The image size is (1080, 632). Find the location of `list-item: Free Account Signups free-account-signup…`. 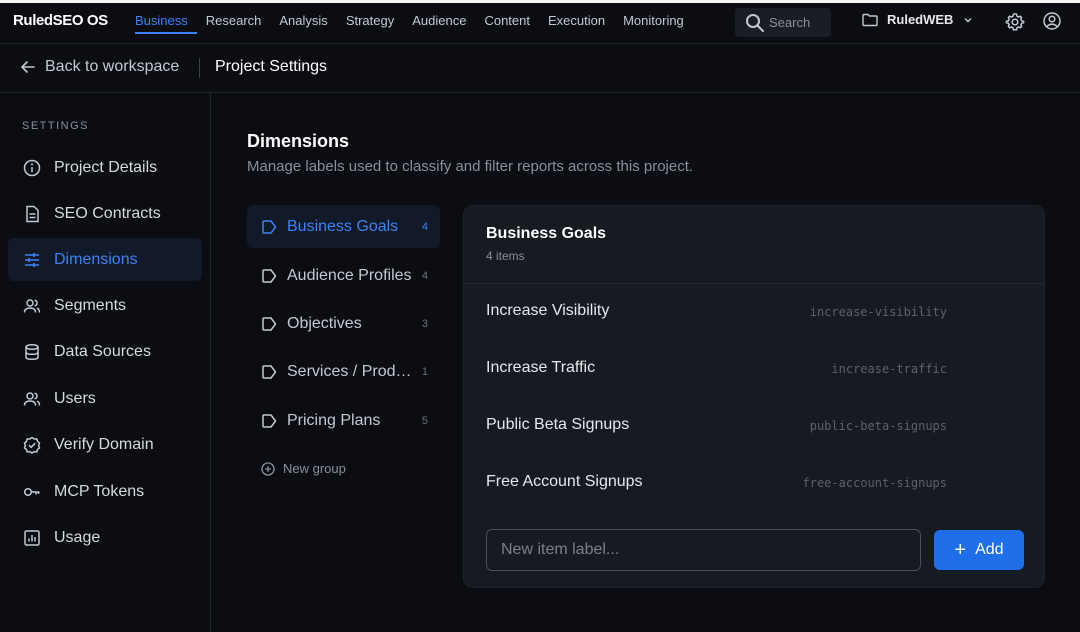

list-item: Free Account Signups free-account-signup… is located at coordinates (754, 482).